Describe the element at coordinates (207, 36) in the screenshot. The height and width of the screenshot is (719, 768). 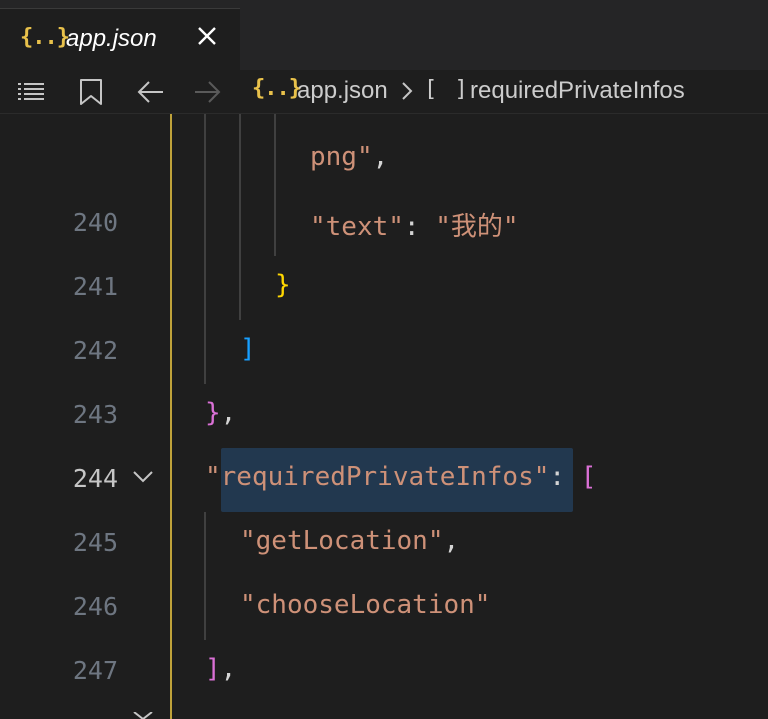
I see `close-icon` at that location.